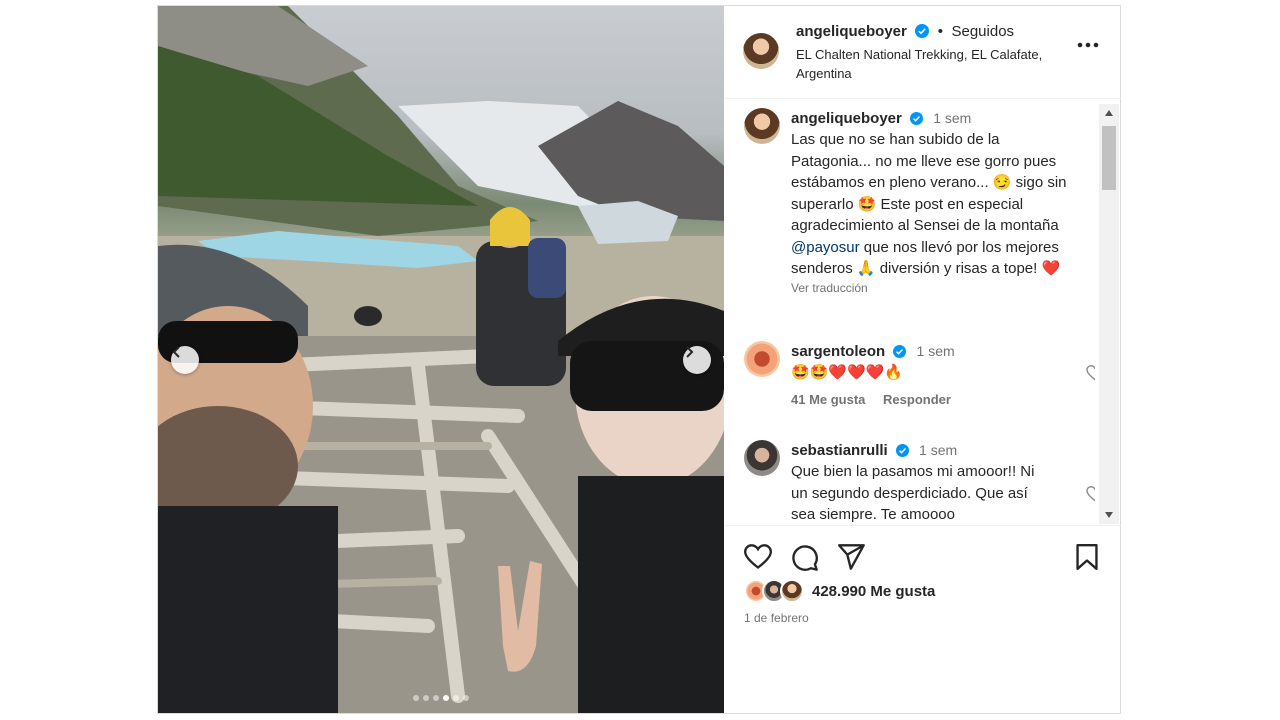 This screenshot has height=720, width=1280. Describe the element at coordinates (761, 51) in the screenshot. I see `author-avatar` at that location.